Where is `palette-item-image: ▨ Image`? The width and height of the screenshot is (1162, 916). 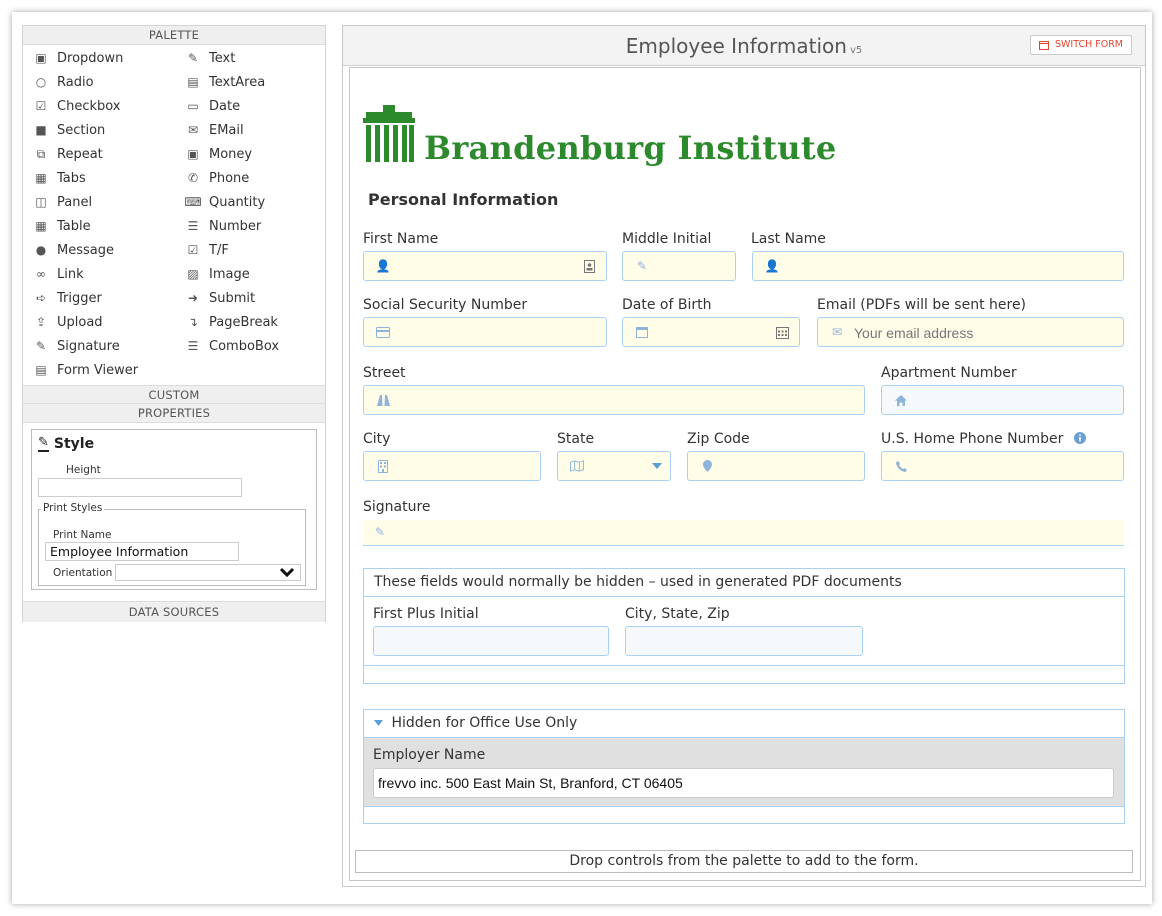 palette-item-image: ▨ Image is located at coordinates (258, 274).